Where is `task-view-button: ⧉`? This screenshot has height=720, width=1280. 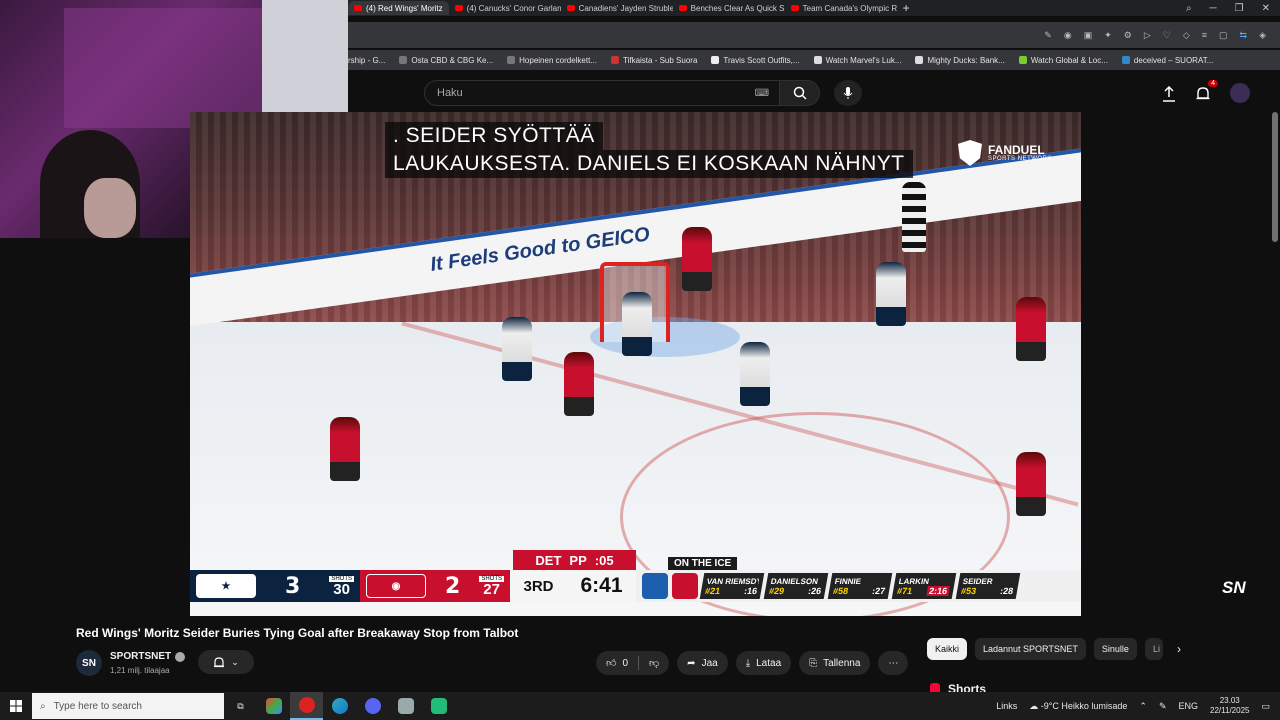 task-view-button: ⧉ is located at coordinates (240, 706).